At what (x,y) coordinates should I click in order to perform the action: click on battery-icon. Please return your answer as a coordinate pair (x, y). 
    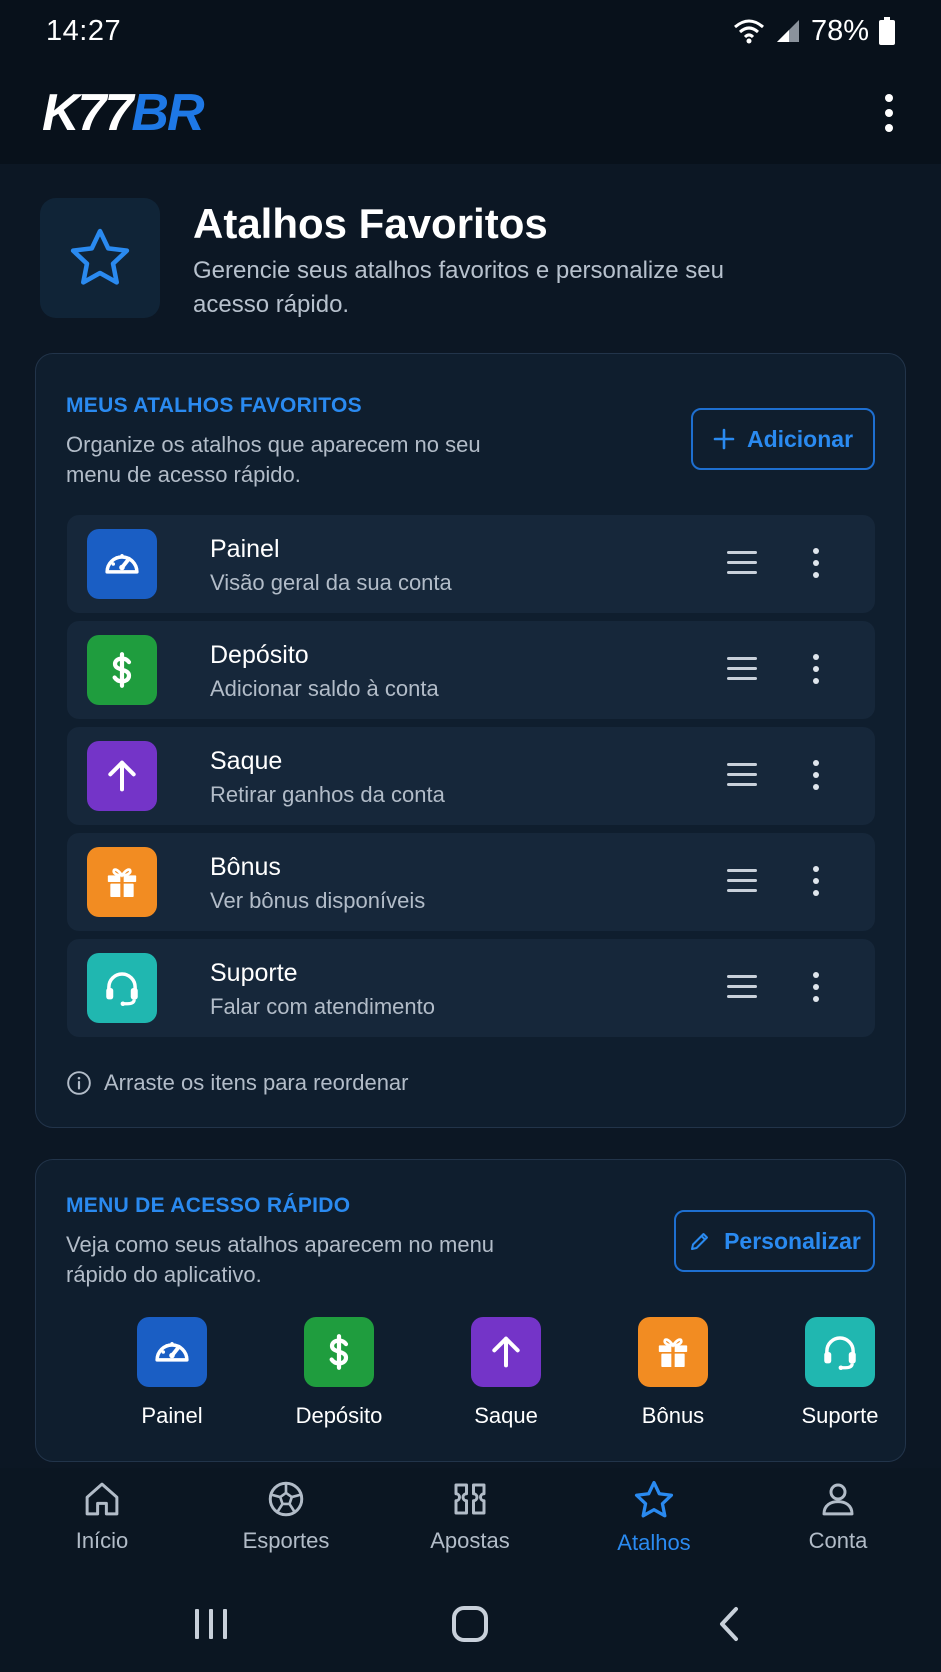
    Looking at the image, I should click on (887, 31).